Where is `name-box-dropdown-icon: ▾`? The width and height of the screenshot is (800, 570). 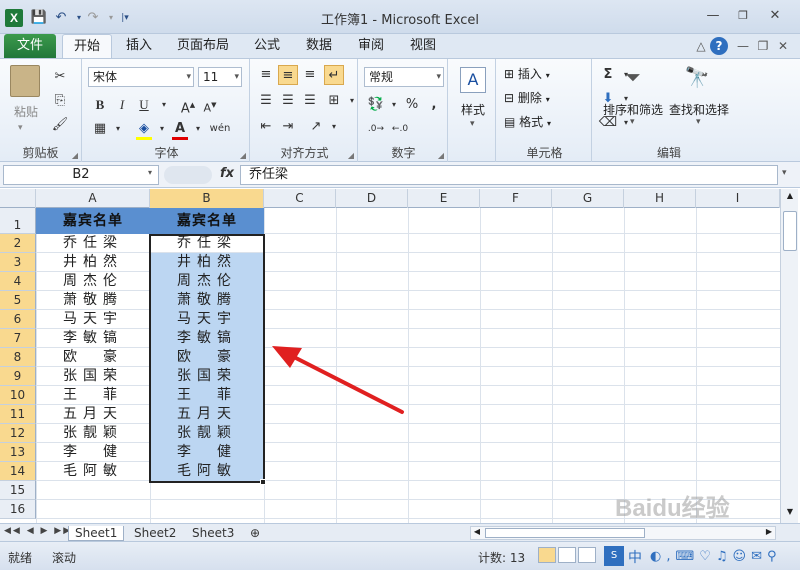 name-box-dropdown-icon: ▾ is located at coordinates (150, 172).